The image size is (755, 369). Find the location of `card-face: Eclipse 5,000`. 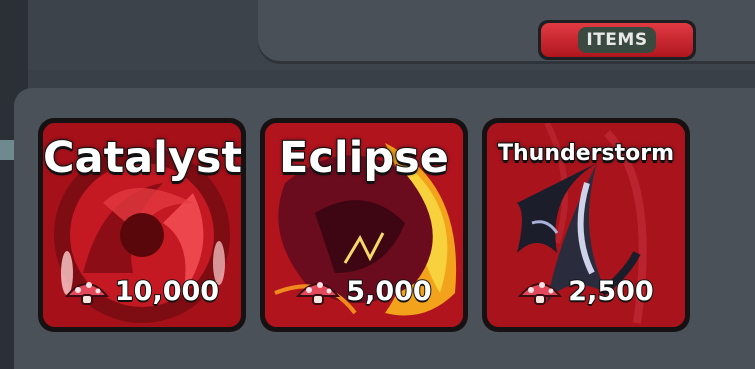

card-face: Eclipse 5,000 is located at coordinates (364, 225).